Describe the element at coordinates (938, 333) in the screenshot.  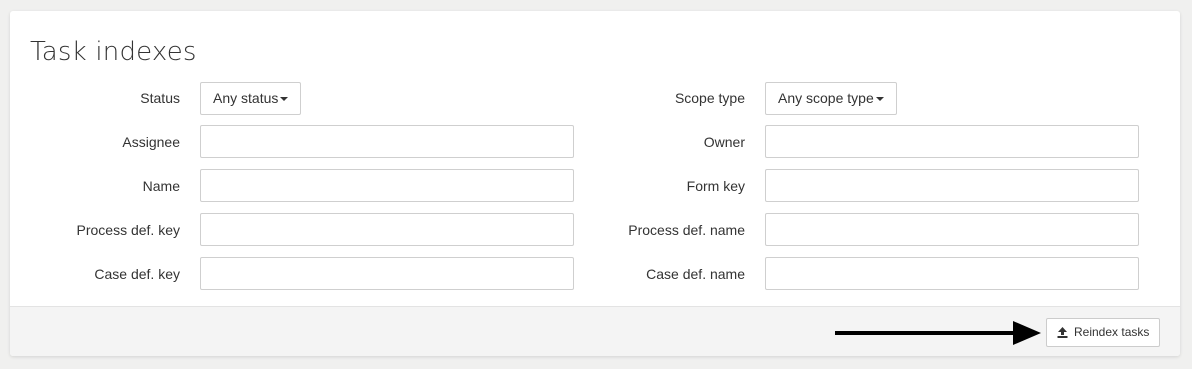
I see `arrow-right-icon` at that location.